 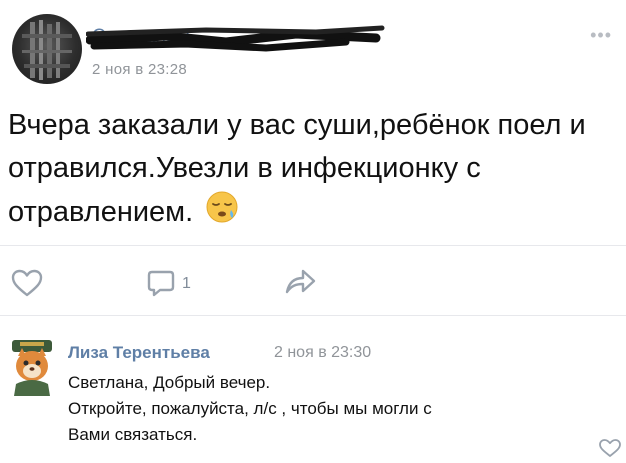 I want to click on share-arrow-icon, so click(x=300, y=281).